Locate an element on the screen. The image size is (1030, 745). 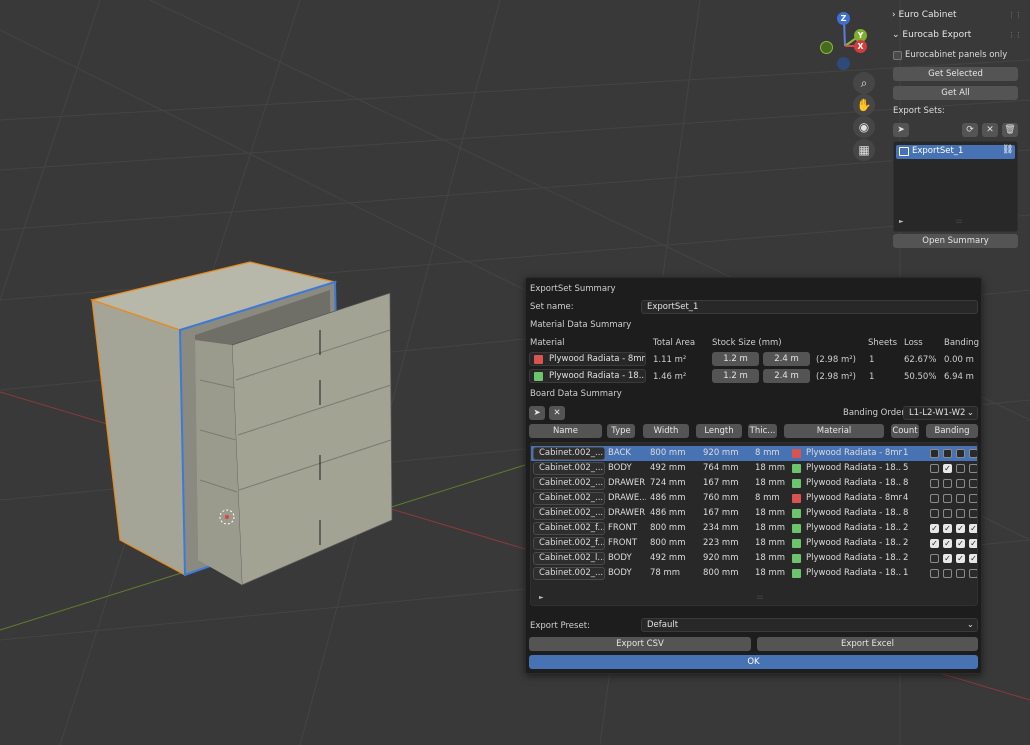
sort-banding-button: Banding is located at coordinates (952, 431).